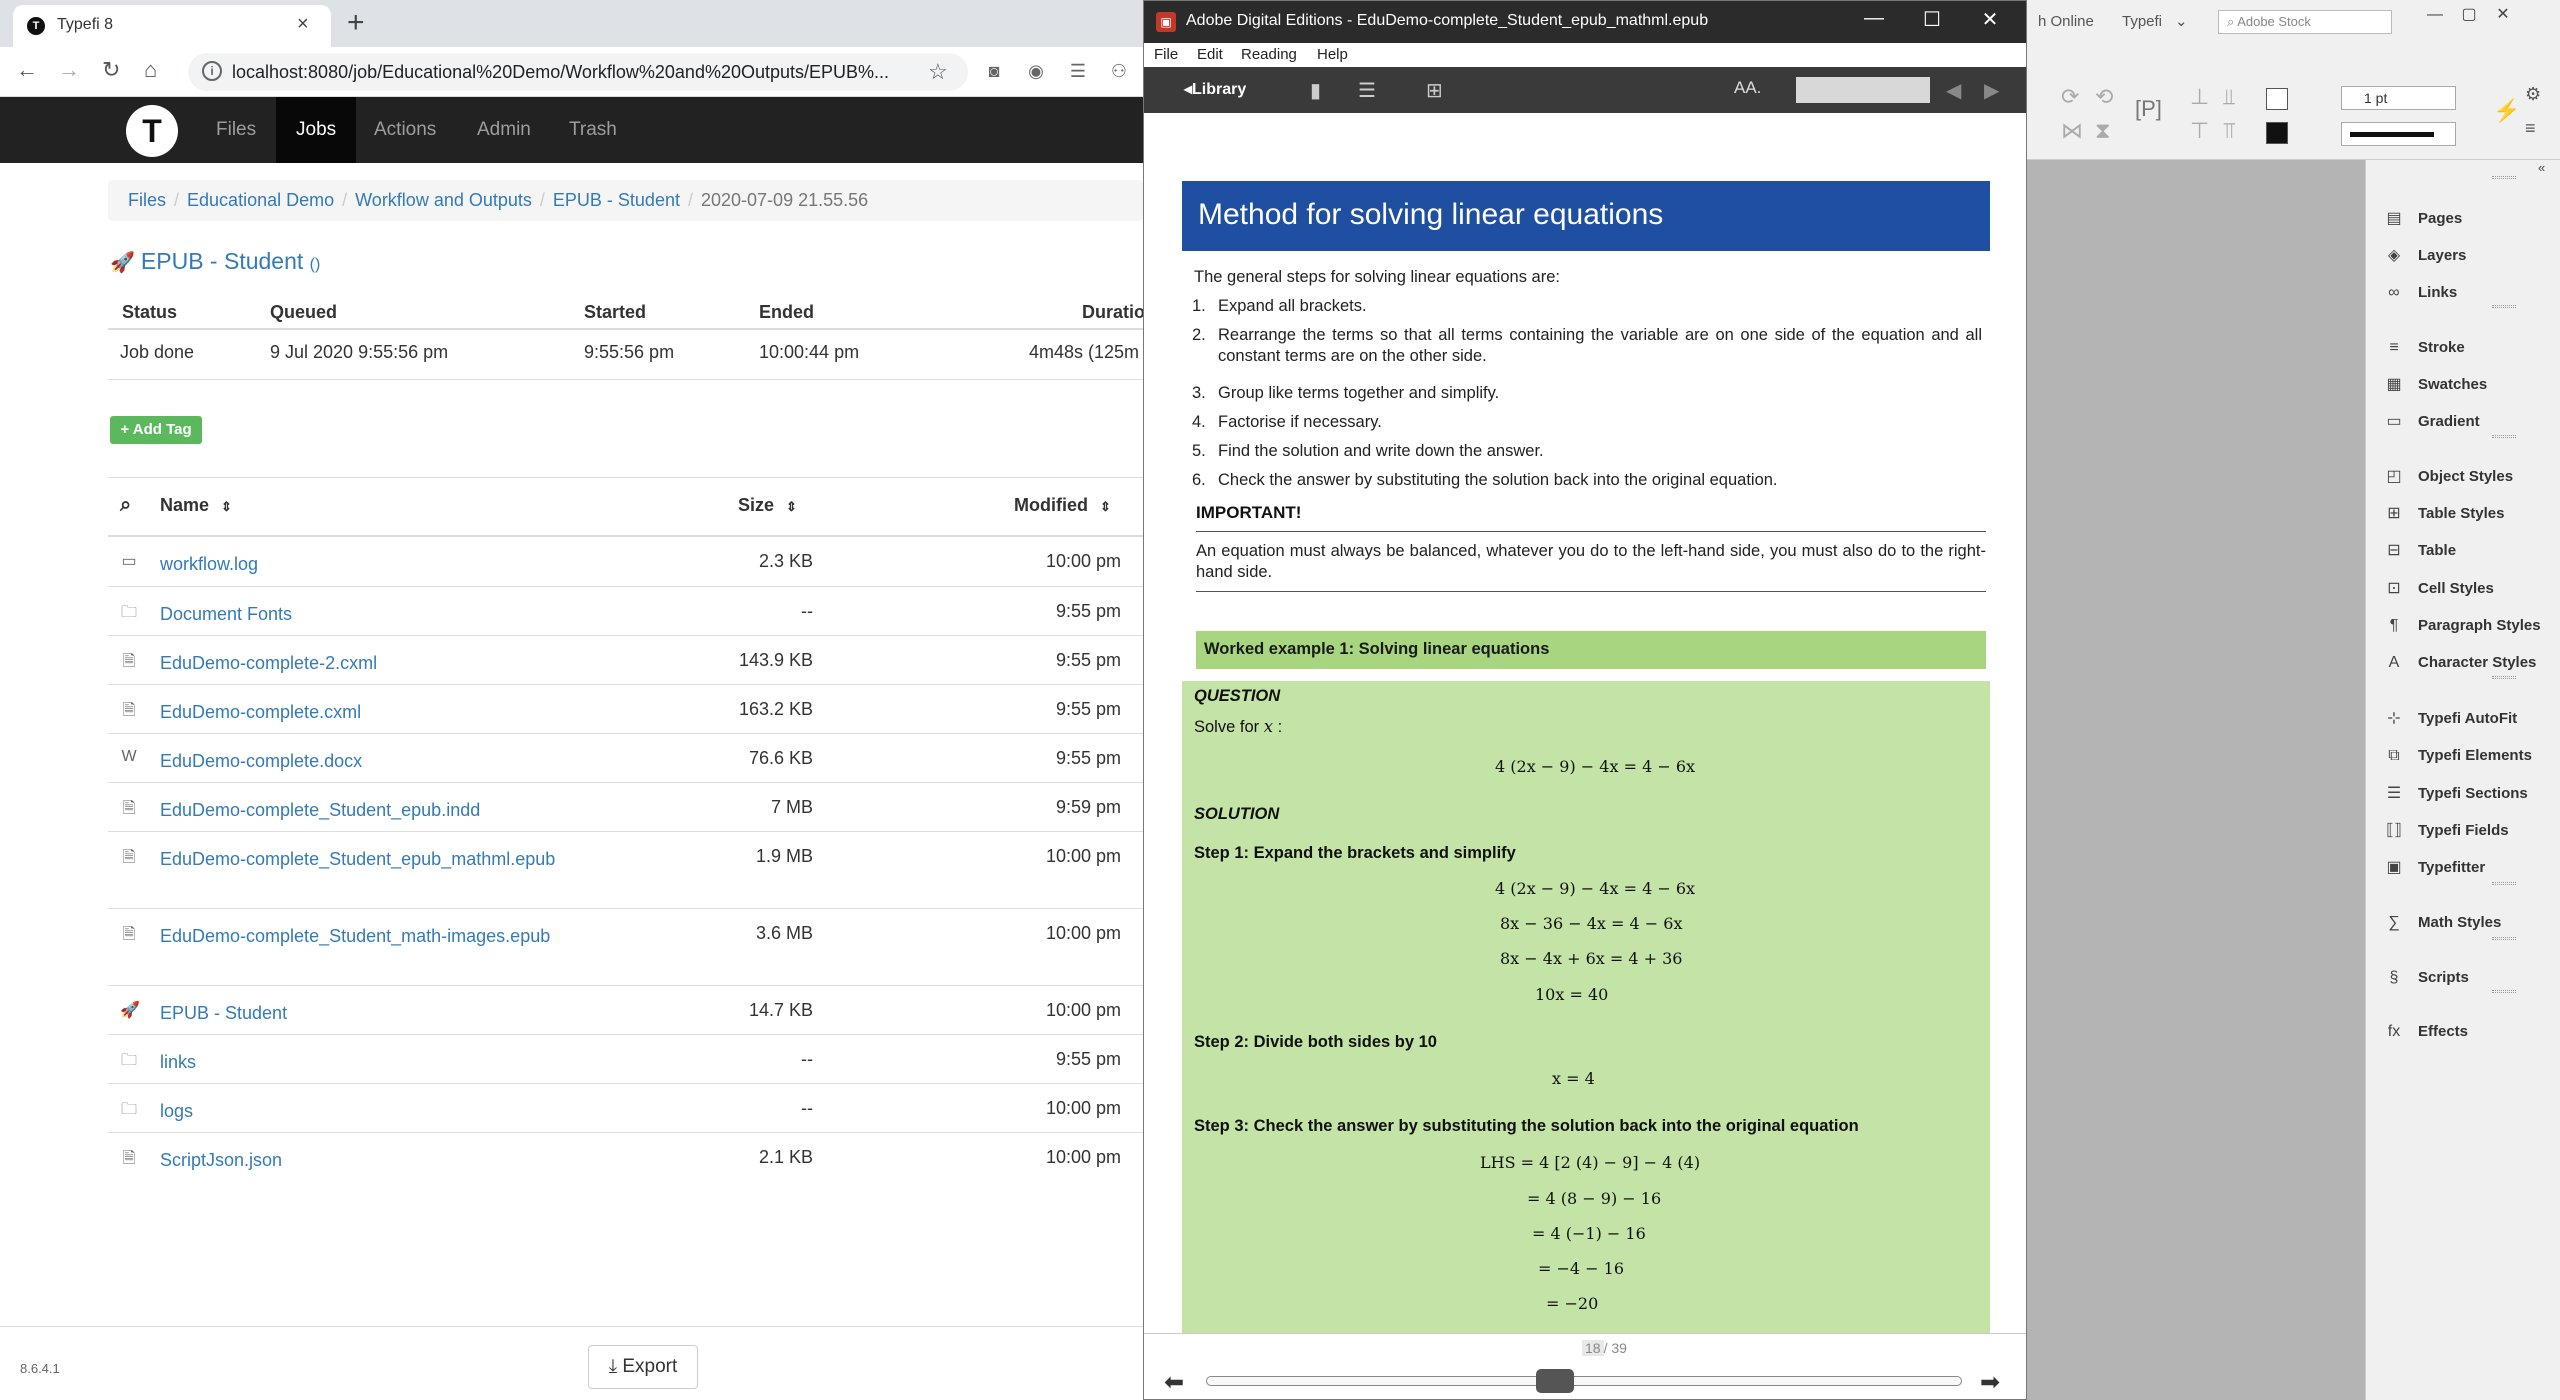  What do you see at coordinates (150, 70) in the screenshot?
I see `home-icon: ⌂` at bounding box center [150, 70].